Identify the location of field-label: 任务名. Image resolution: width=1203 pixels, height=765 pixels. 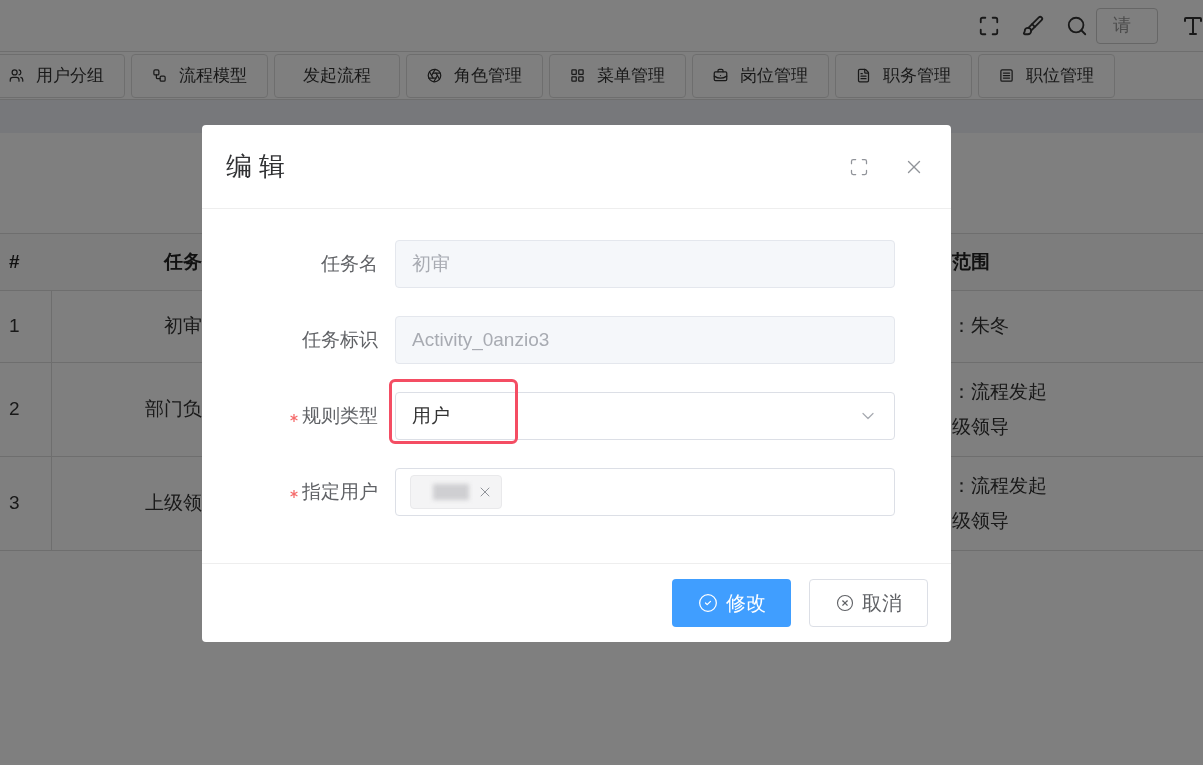
(349, 263).